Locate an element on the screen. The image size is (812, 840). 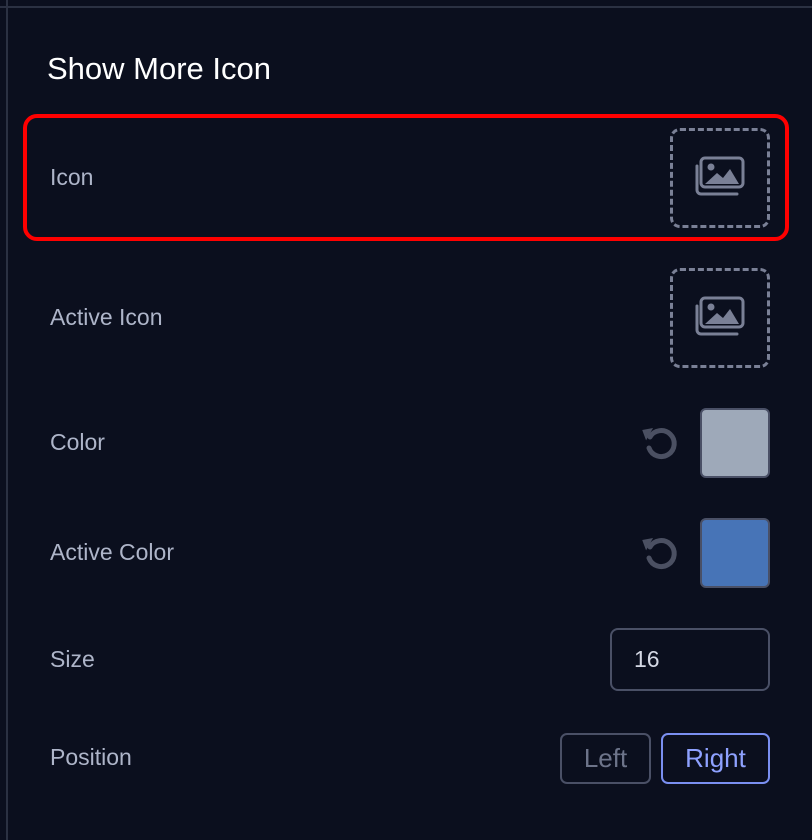
position-left-button: Left is located at coordinates (605, 758).